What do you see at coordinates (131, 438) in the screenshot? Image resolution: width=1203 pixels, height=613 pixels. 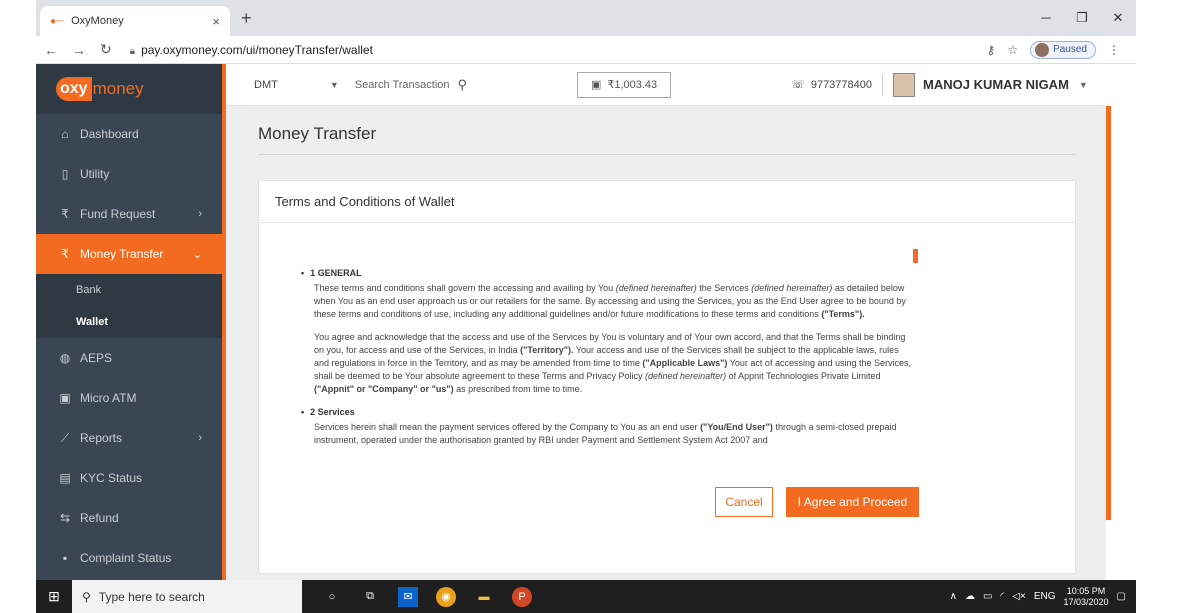 I see `sidebar-item-reports: ⟋ Reports ›` at bounding box center [131, 438].